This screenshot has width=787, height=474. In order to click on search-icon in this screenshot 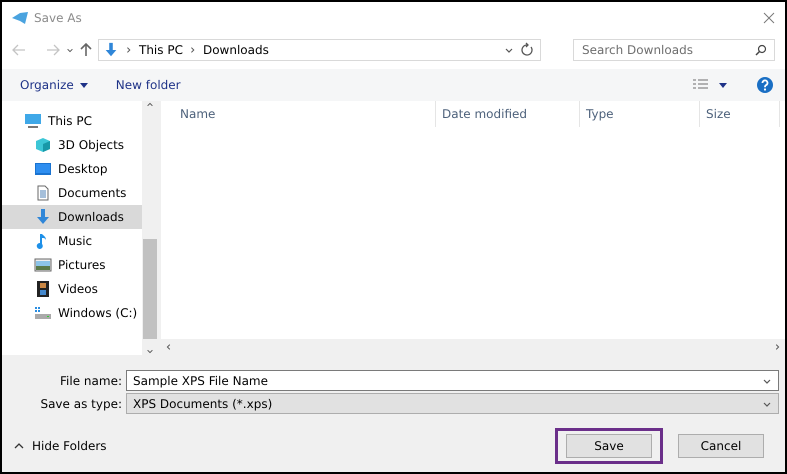, I will do `click(761, 50)`.